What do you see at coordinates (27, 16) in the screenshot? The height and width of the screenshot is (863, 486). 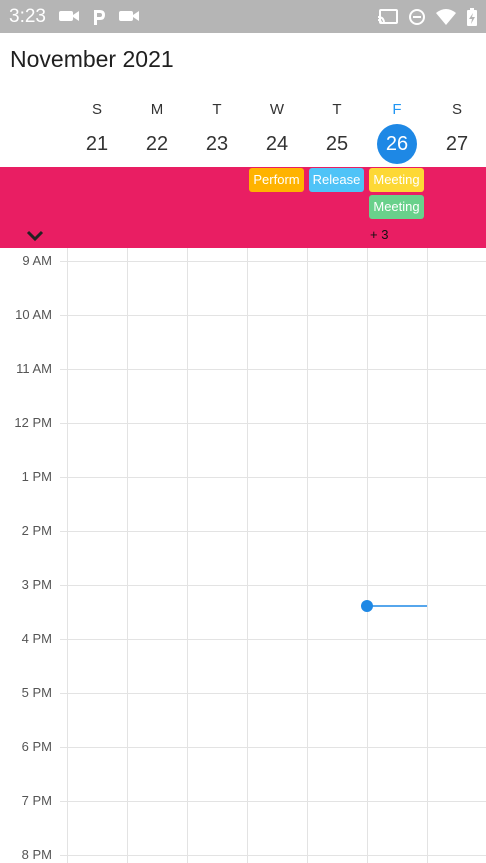 I see `status-time: 3:23` at bounding box center [27, 16].